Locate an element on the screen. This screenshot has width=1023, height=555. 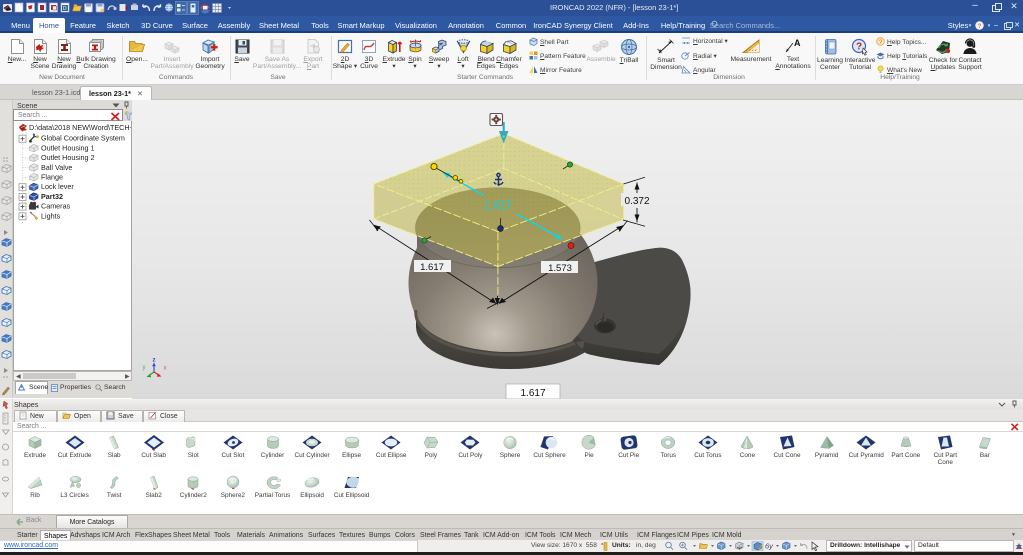
svg-text: 1.573 is located at coordinates (560, 268).